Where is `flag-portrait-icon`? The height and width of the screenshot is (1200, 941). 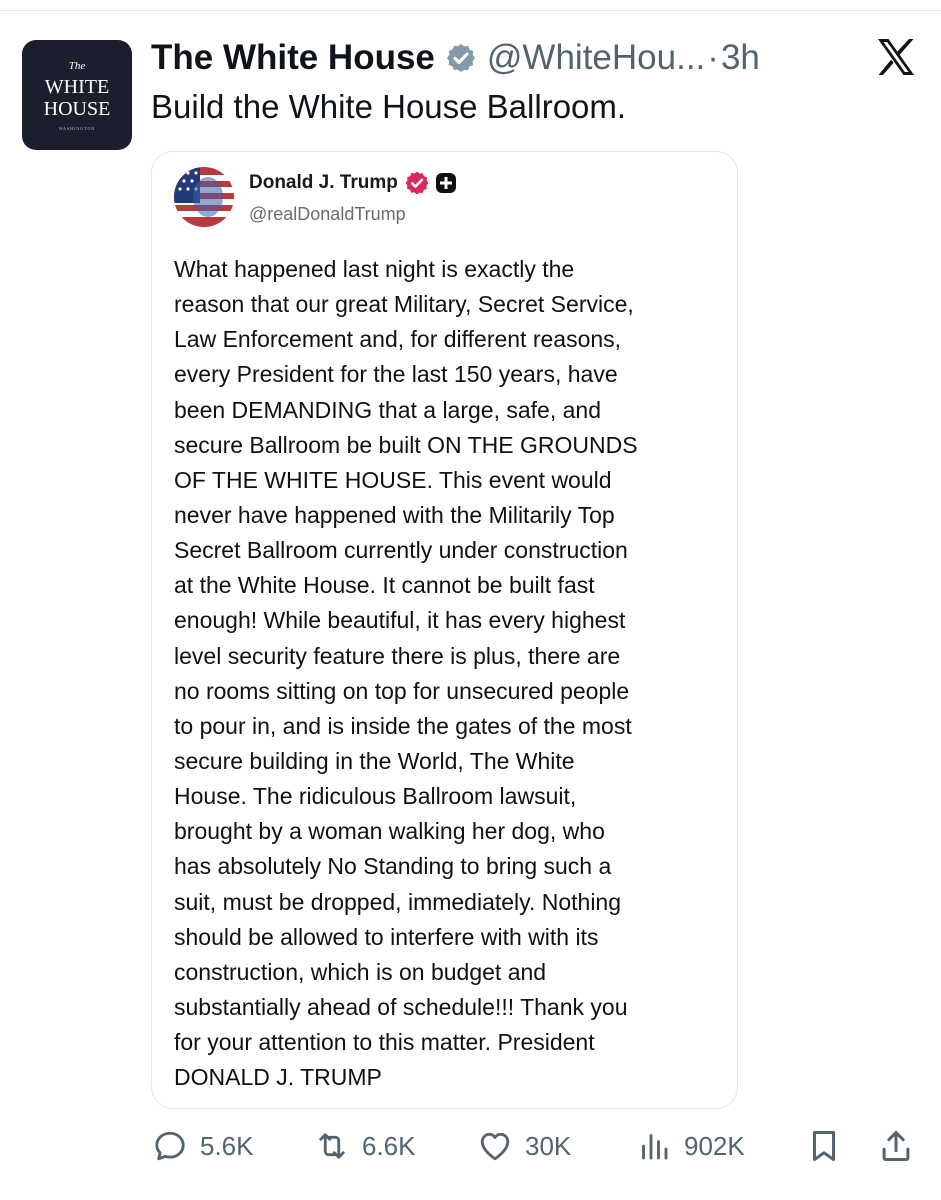
flag-portrait-icon is located at coordinates (204, 197).